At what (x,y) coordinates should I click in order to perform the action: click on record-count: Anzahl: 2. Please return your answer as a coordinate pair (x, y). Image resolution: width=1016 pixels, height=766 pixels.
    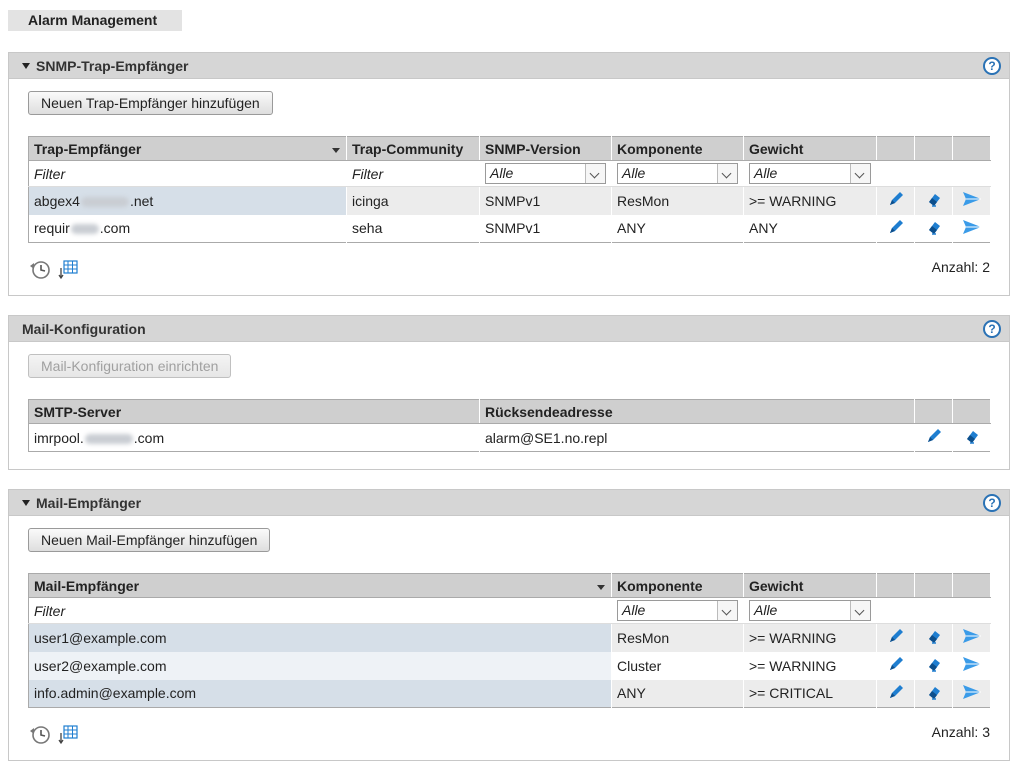
    Looking at the image, I should click on (960, 267).